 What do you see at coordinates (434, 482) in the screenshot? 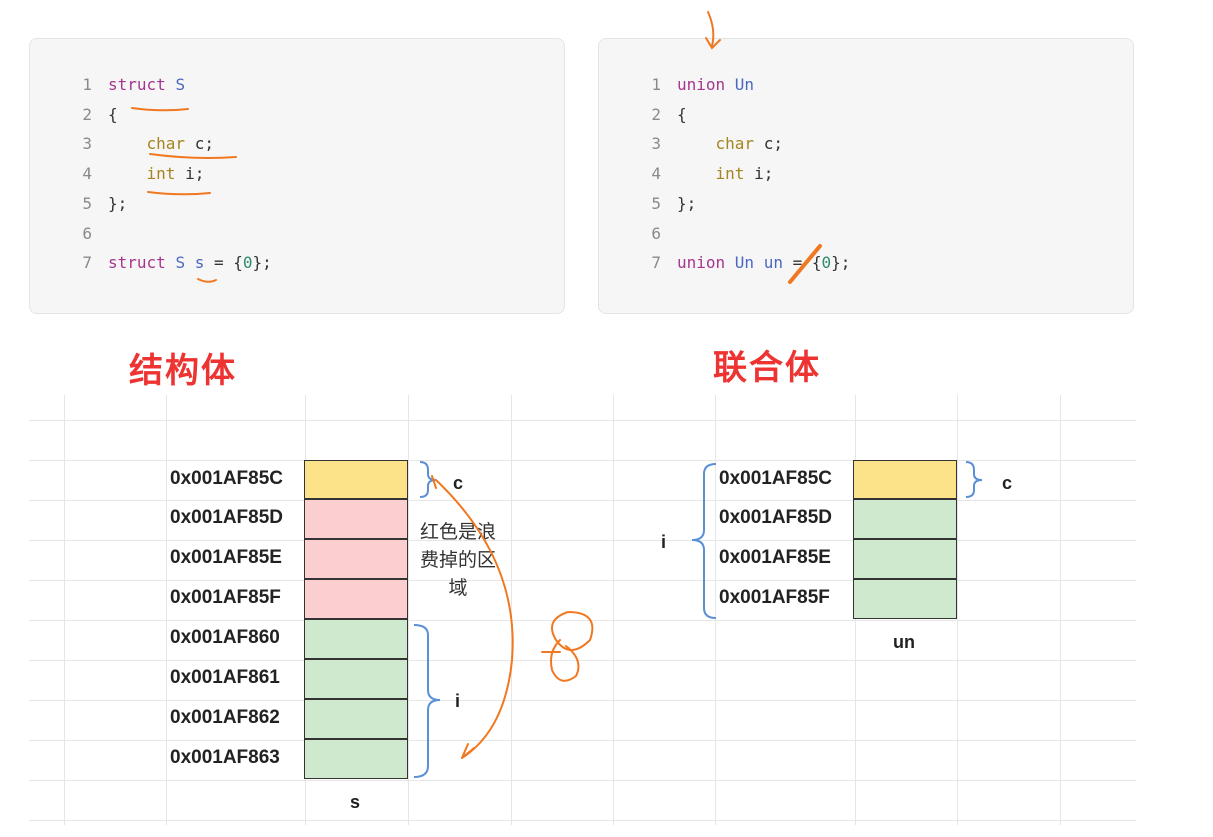
I see `tick-c` at bounding box center [434, 482].